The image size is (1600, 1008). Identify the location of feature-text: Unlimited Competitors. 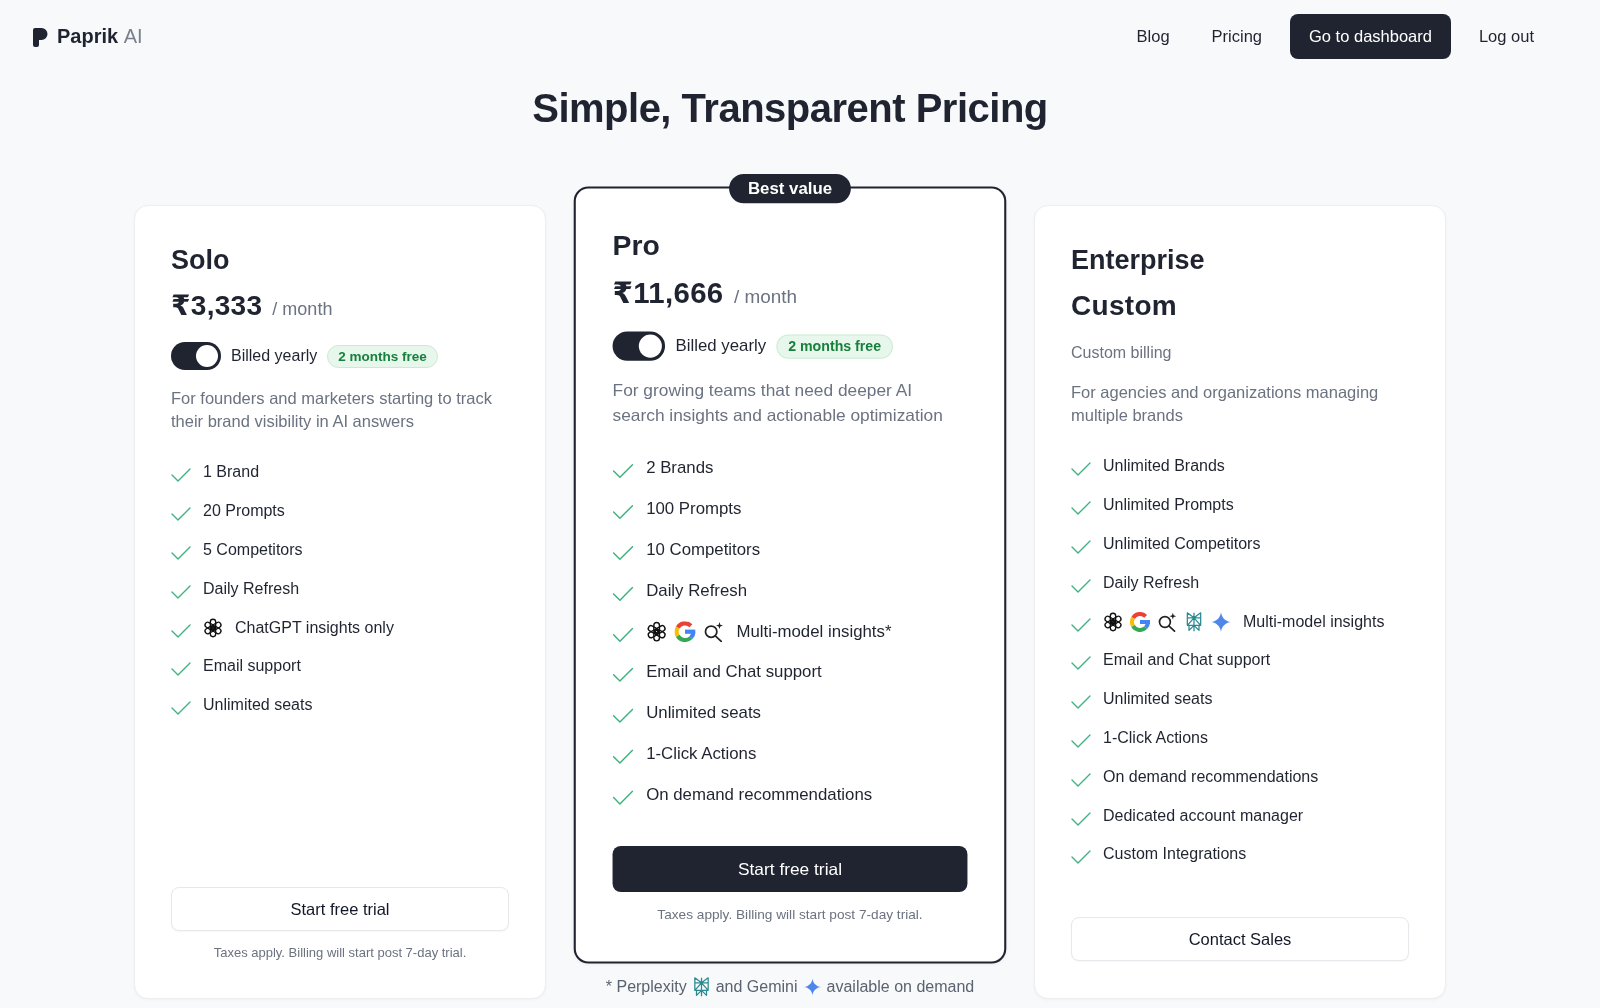
(1182, 544).